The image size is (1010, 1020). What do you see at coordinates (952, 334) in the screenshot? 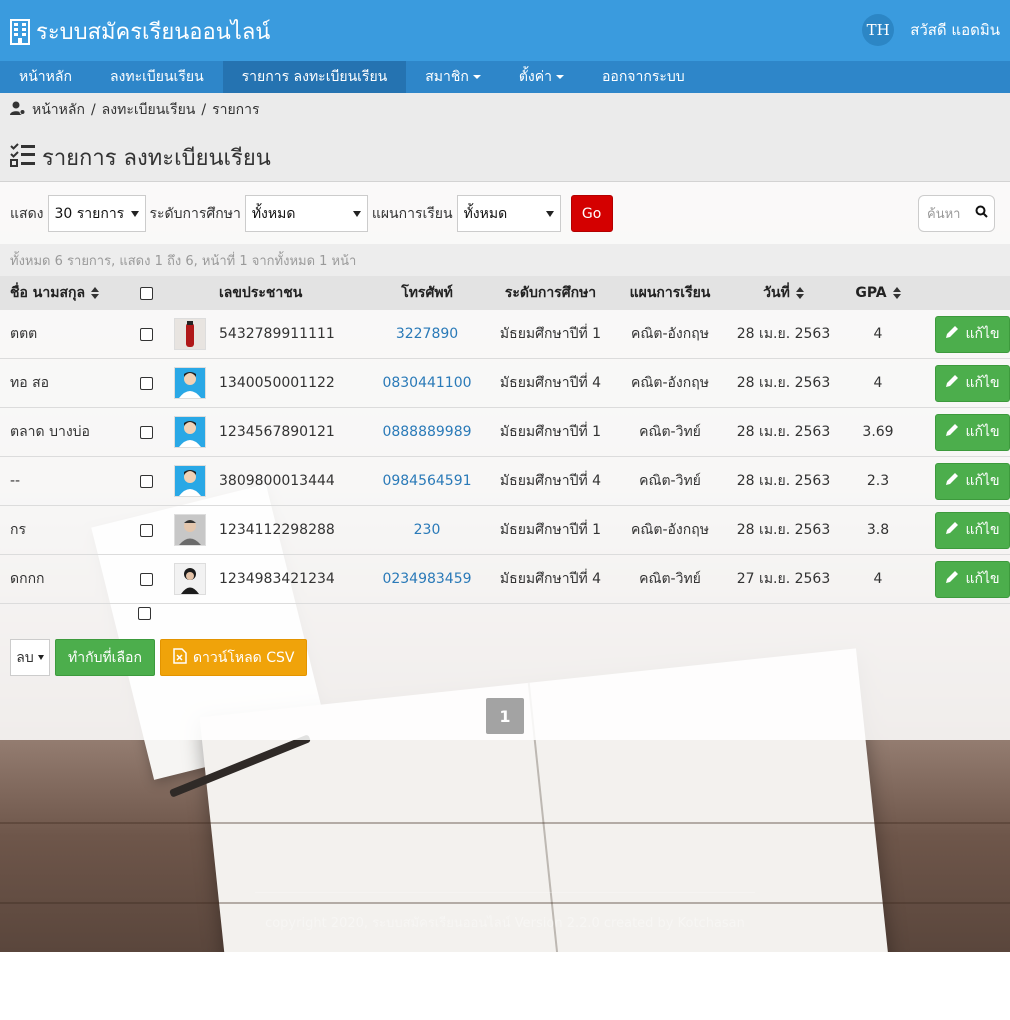
I see `pencil-icon` at bounding box center [952, 334].